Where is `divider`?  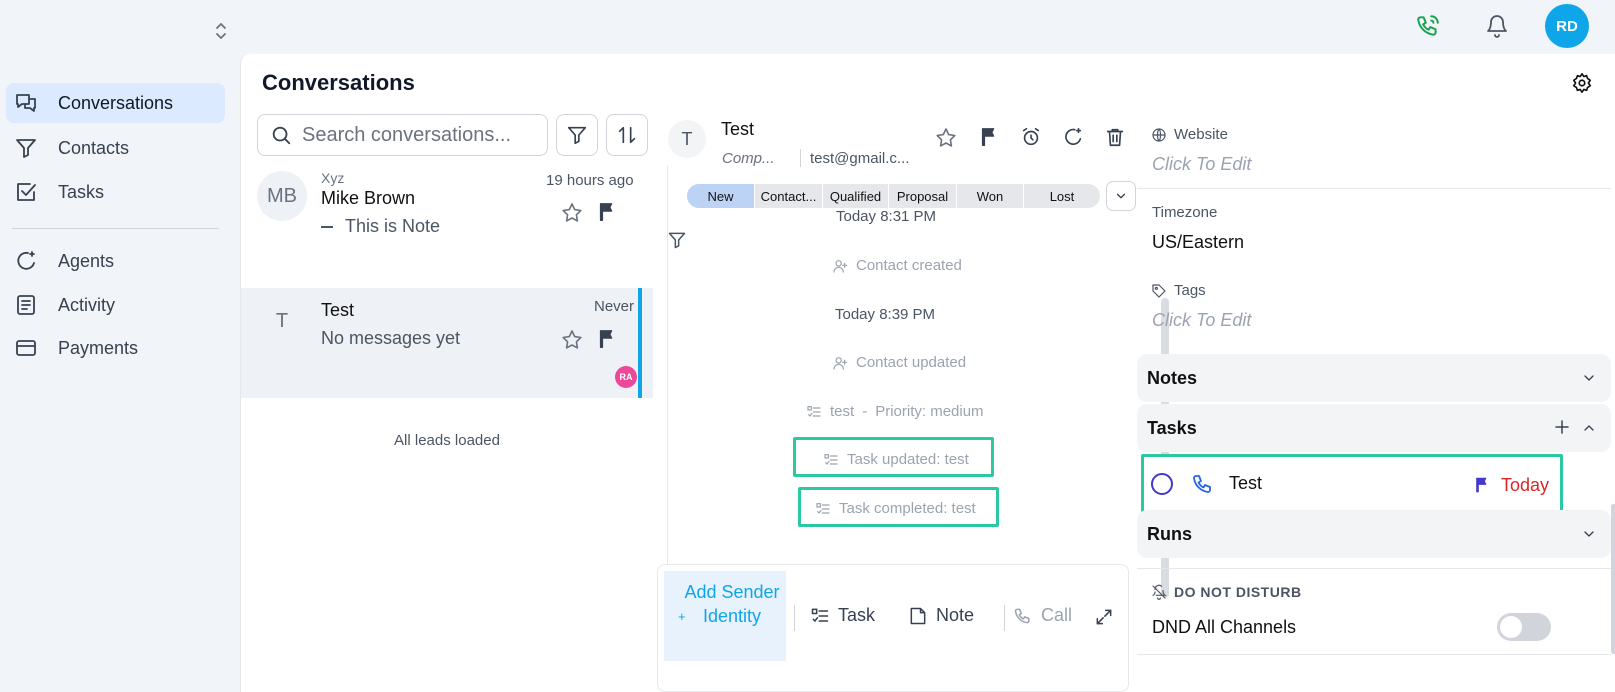 divider is located at coordinates (1374, 188).